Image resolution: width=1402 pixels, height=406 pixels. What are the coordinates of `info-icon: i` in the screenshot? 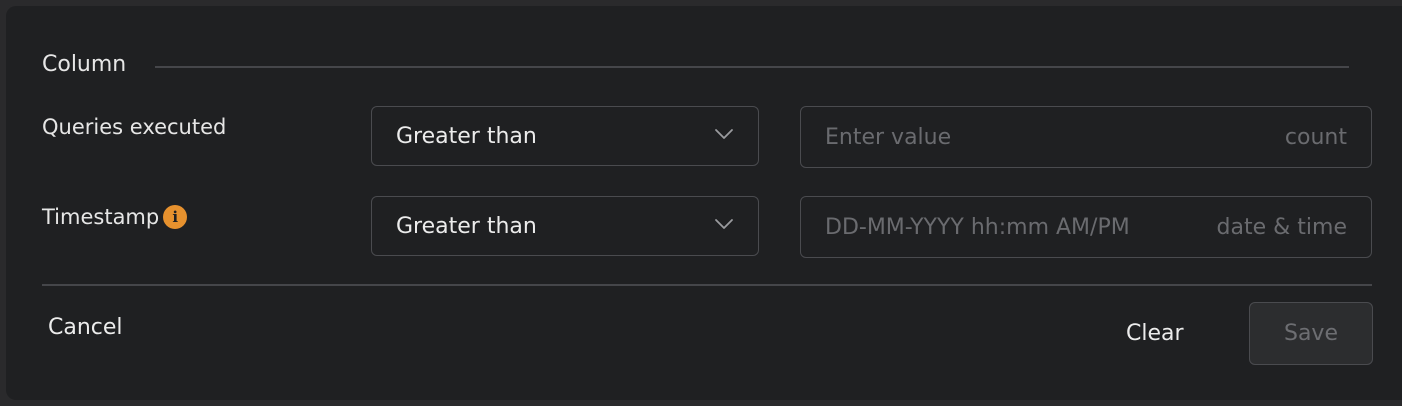 It's located at (175, 217).